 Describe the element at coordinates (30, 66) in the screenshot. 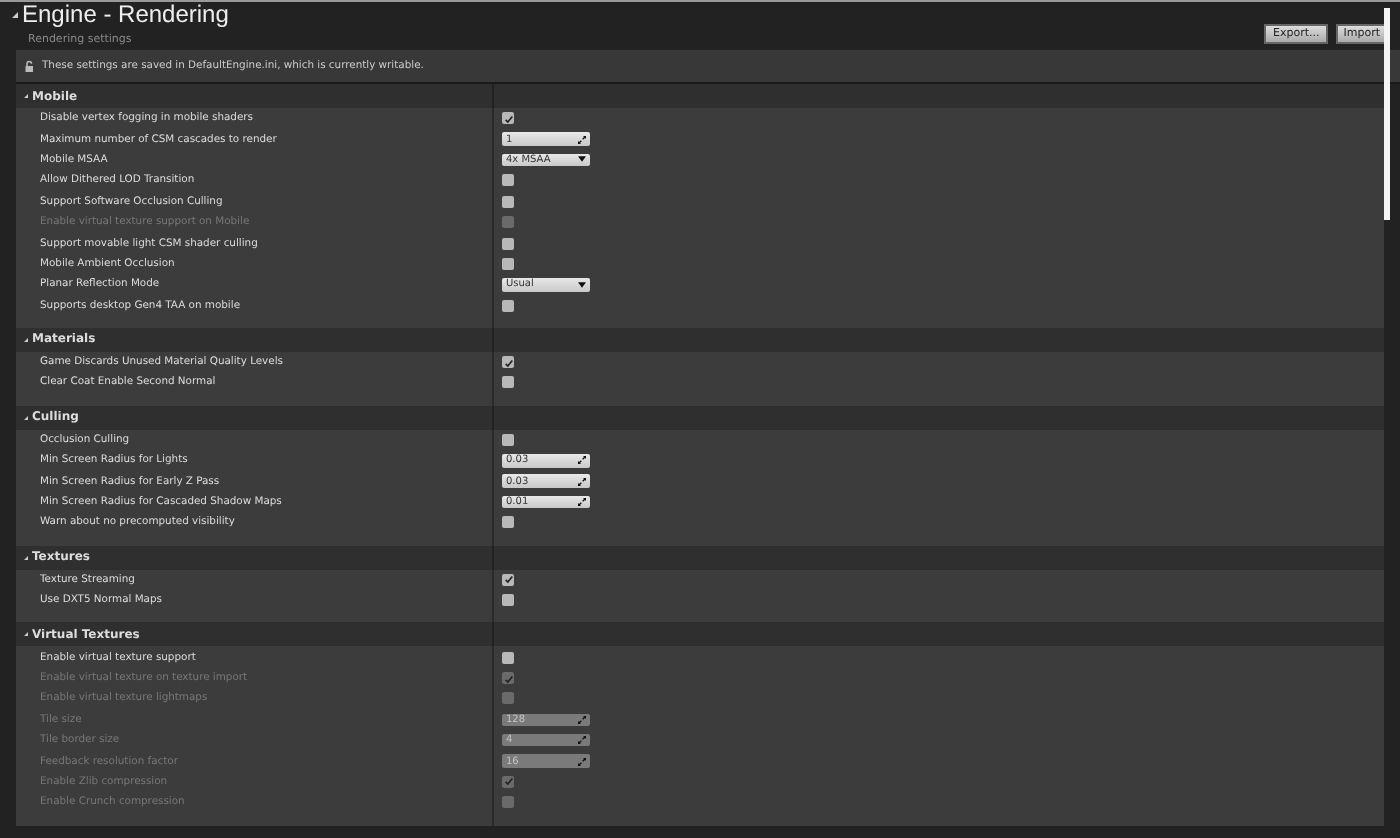

I see `unlocked-lock-icon` at that location.